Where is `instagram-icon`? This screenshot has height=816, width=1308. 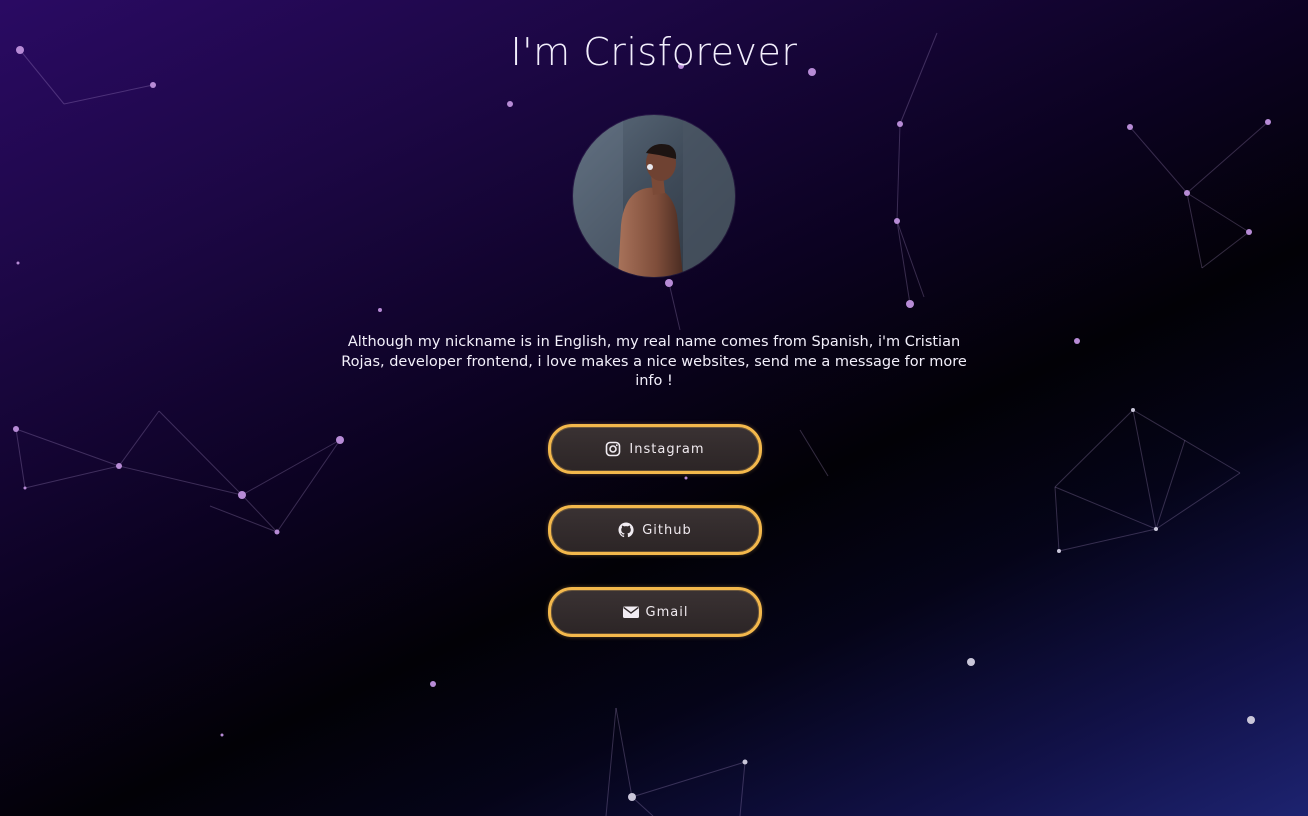
instagram-icon is located at coordinates (613, 449).